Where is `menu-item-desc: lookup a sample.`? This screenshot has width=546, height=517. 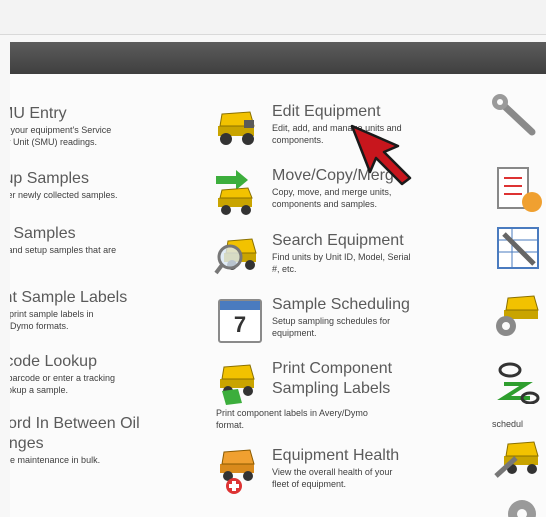 menu-item-desc: lookup a sample. is located at coordinates (39, 390).